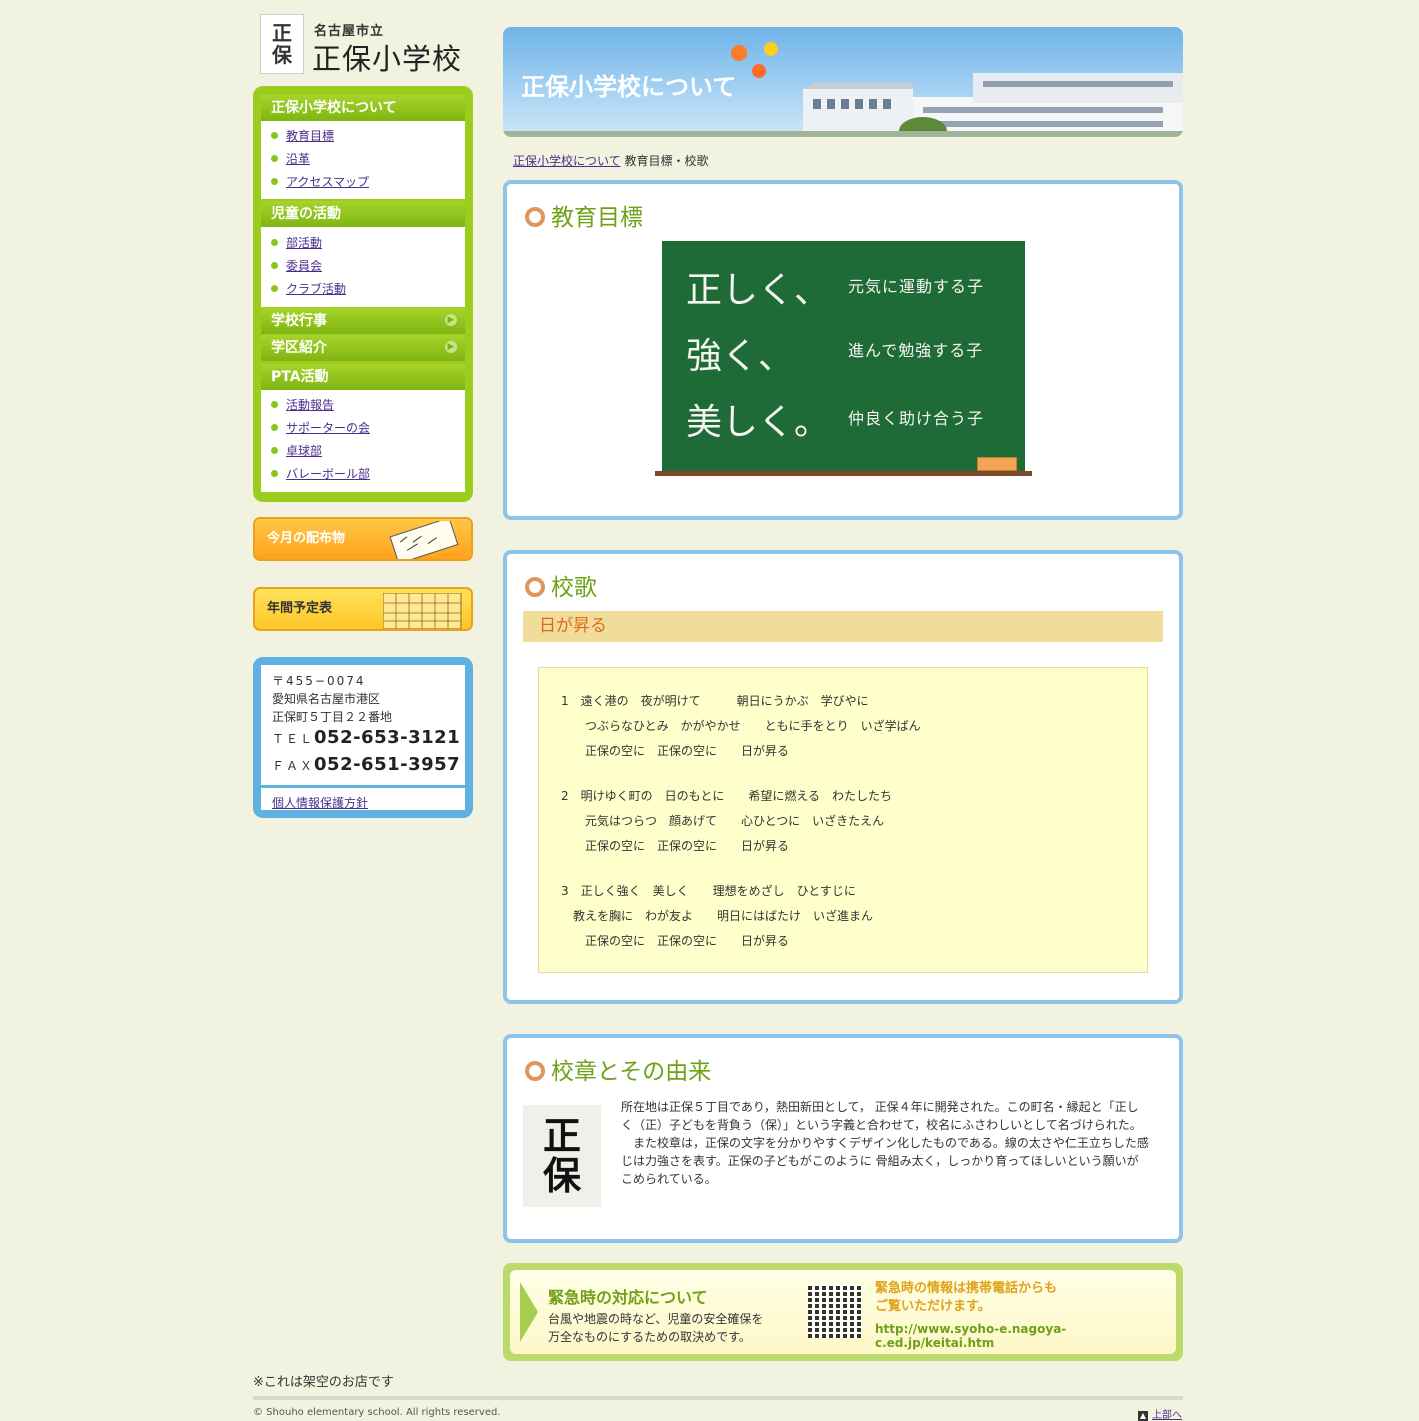 The width and height of the screenshot is (1419, 1421). I want to click on nav-list-activities: 部活動 委員会 クラブ活動, so click(363, 267).